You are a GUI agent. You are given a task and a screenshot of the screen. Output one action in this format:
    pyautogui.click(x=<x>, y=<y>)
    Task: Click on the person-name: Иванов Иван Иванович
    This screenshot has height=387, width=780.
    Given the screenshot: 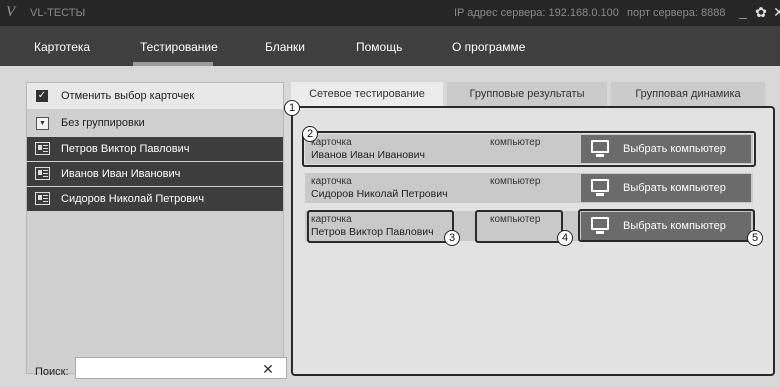 What is the action you would take?
    pyautogui.click(x=121, y=174)
    